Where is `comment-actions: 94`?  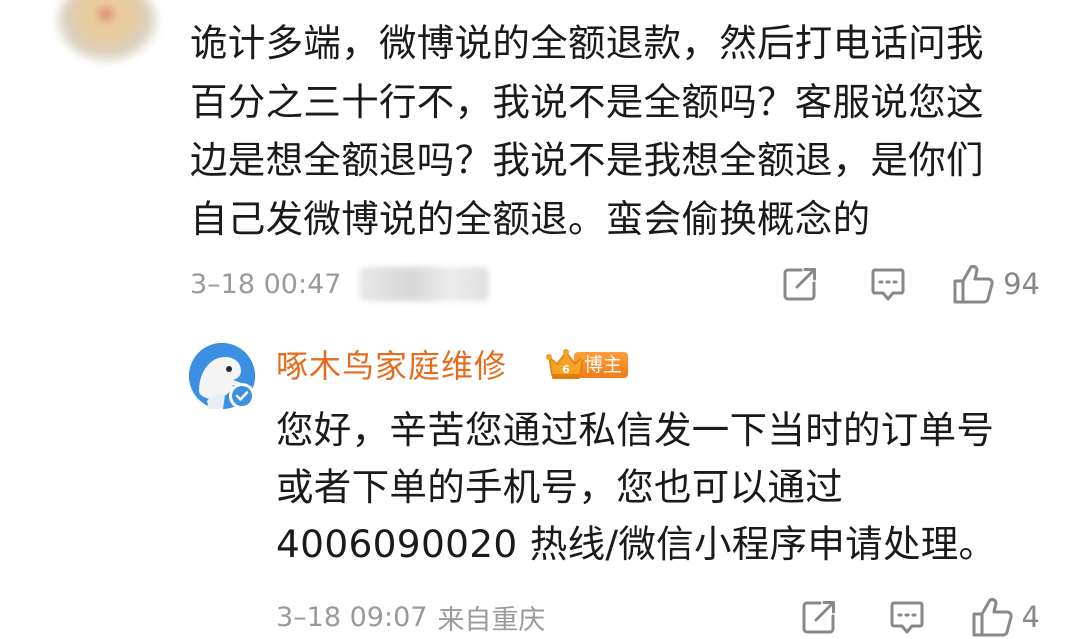
comment-actions: 94 is located at coordinates (910, 284).